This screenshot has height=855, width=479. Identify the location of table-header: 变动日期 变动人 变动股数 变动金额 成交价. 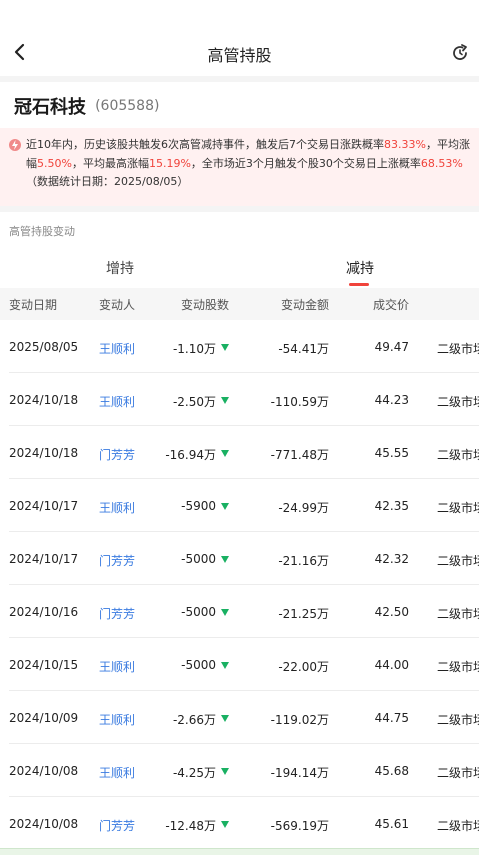
(239, 304).